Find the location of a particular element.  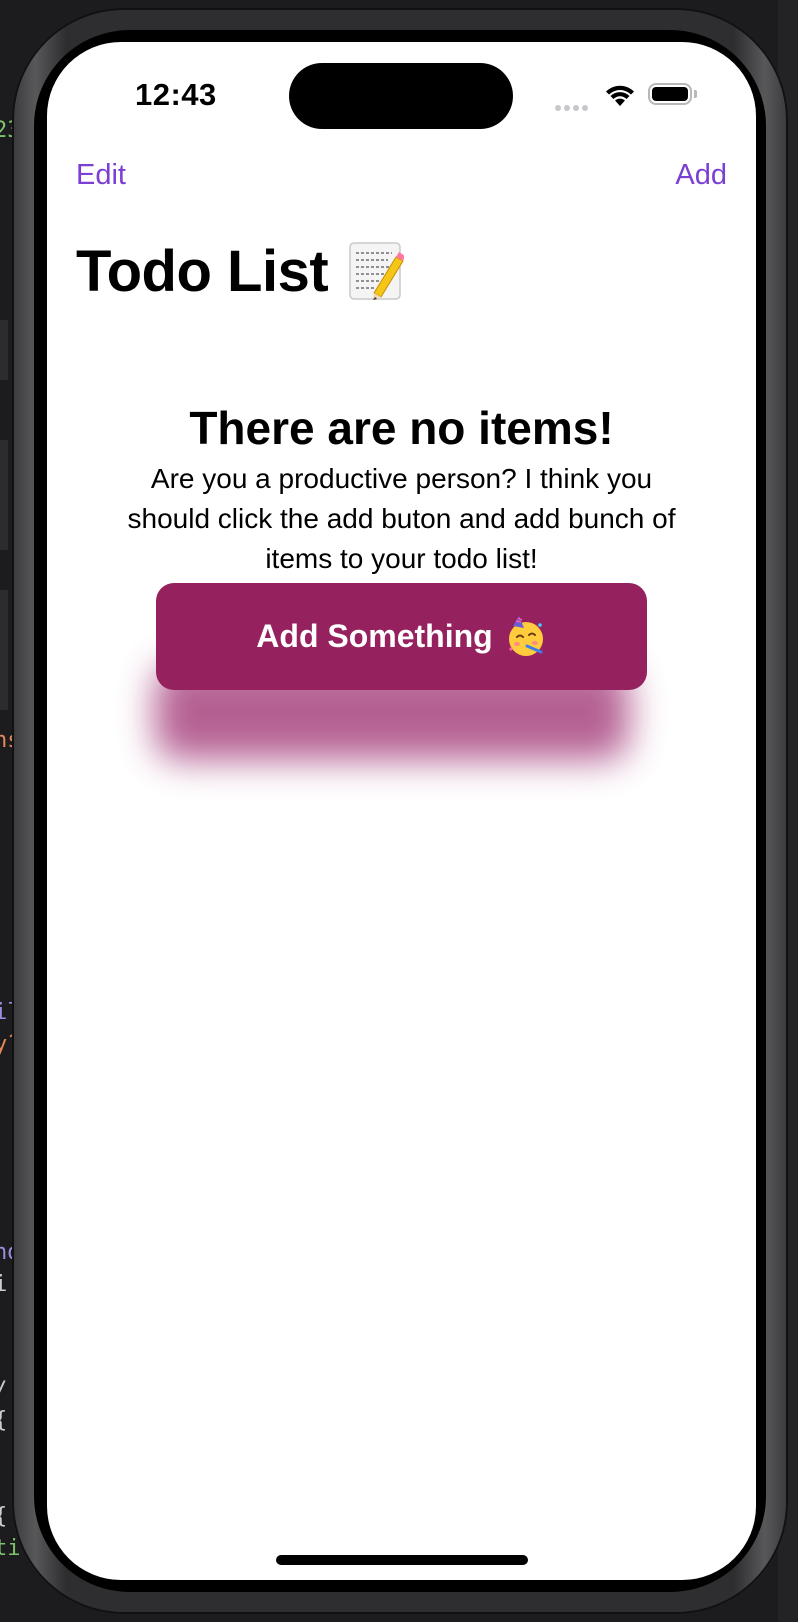

dynamic-island is located at coordinates (401, 96).